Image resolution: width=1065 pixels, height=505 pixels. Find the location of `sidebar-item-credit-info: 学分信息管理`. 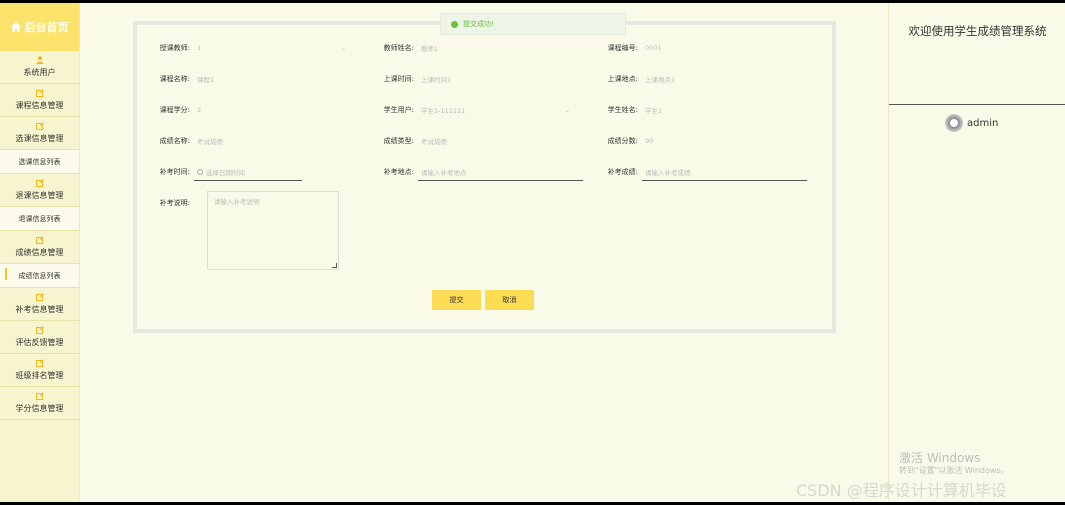

sidebar-item-credit-info: 学分信息管理 is located at coordinates (39, 403).